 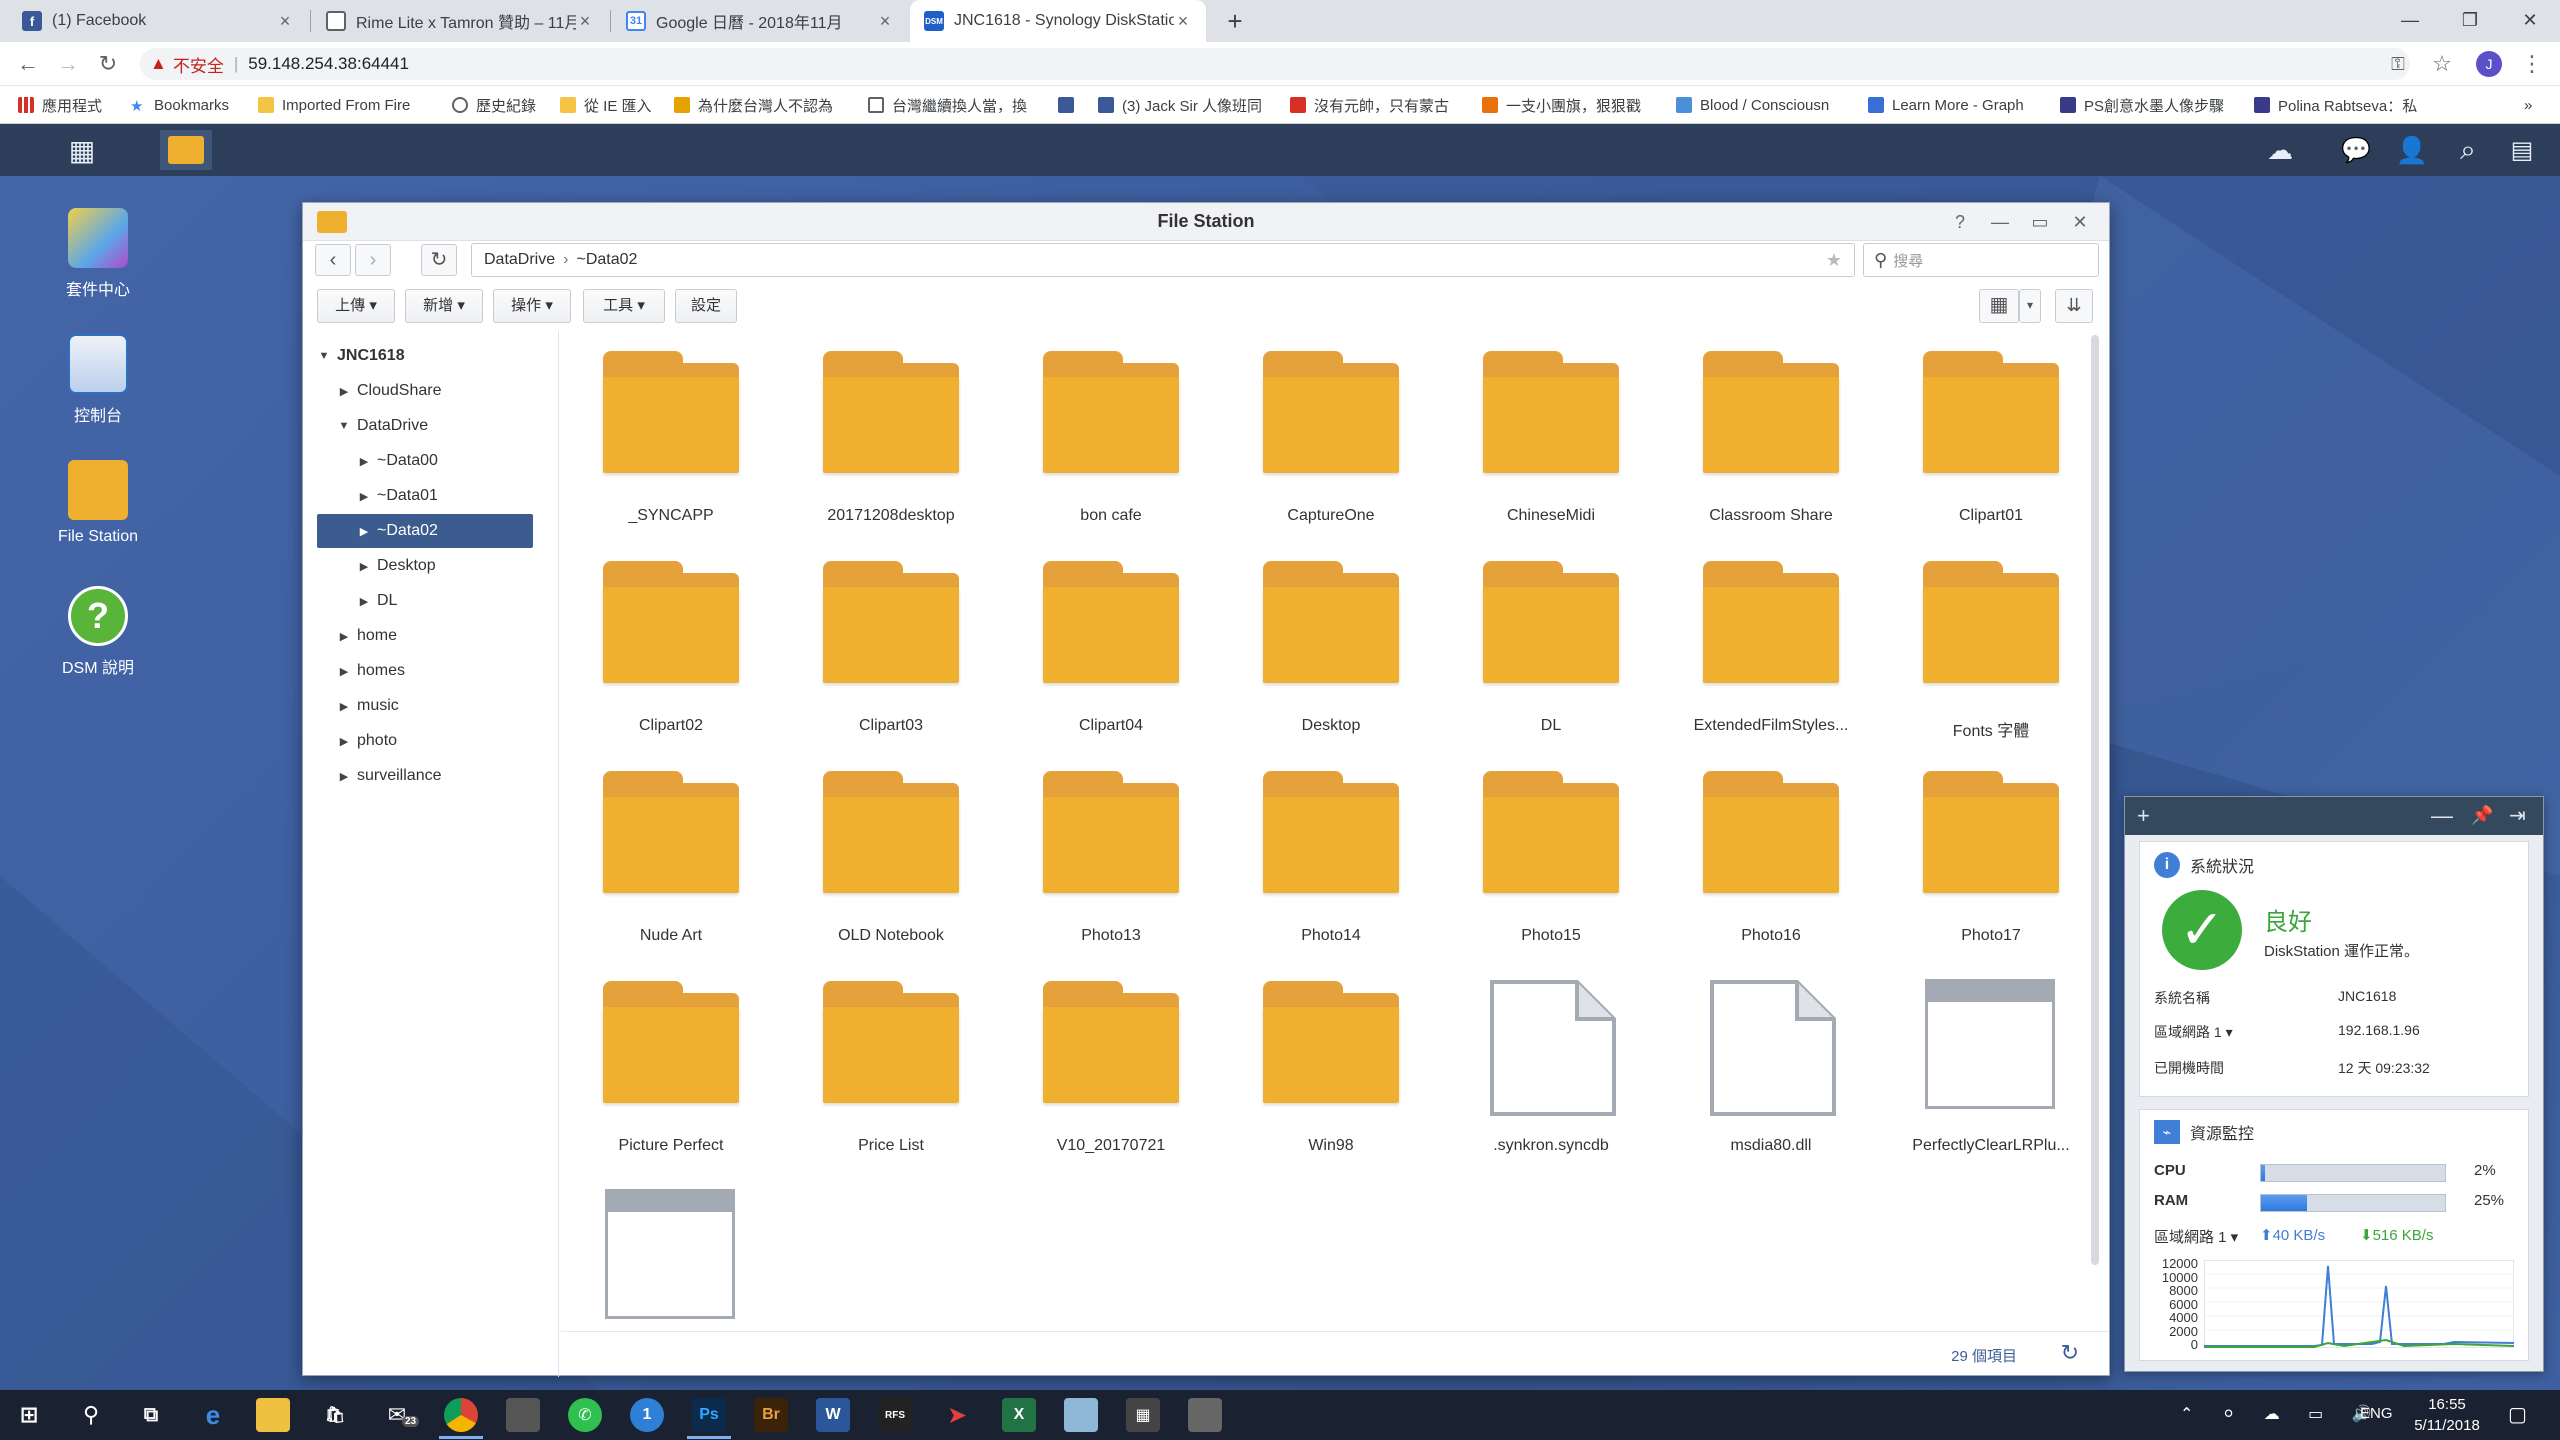 I want to click on bookmark-history: 歷史紀錄, so click(x=507, y=105).